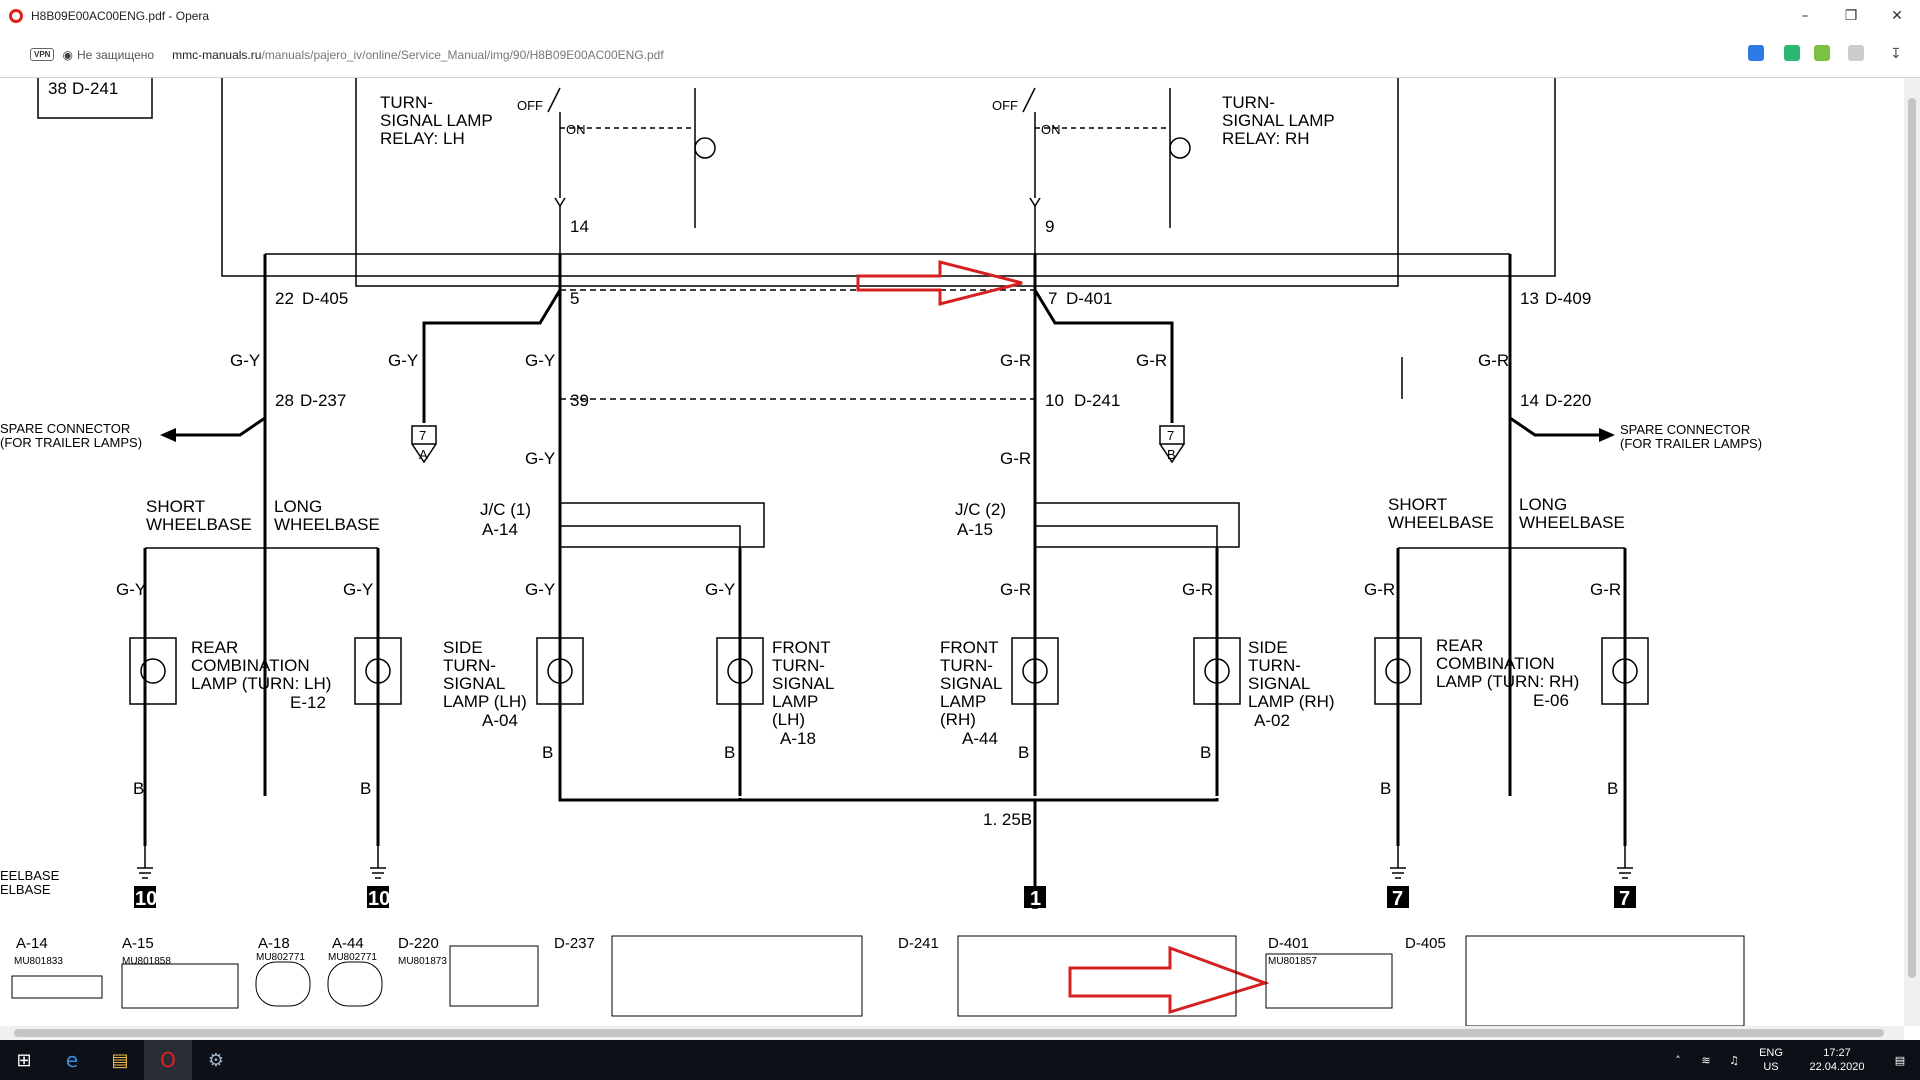 Image resolution: width=1920 pixels, height=1080 pixels. I want to click on svg-text: (LH), so click(788, 719).